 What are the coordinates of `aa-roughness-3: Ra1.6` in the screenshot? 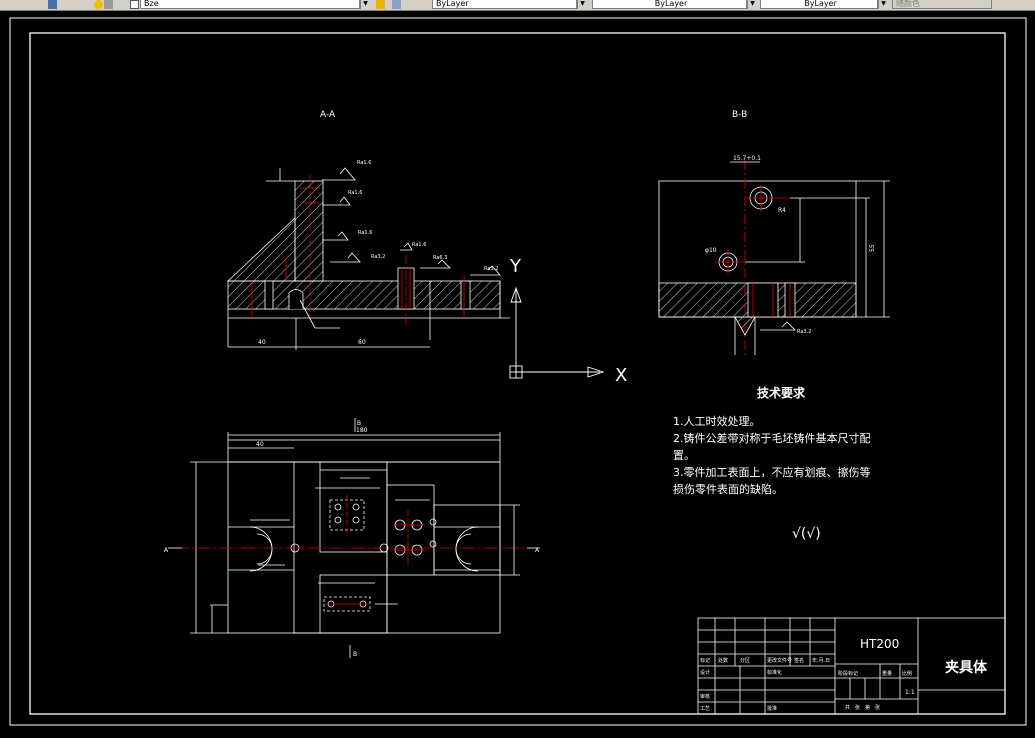 It's located at (365, 233).